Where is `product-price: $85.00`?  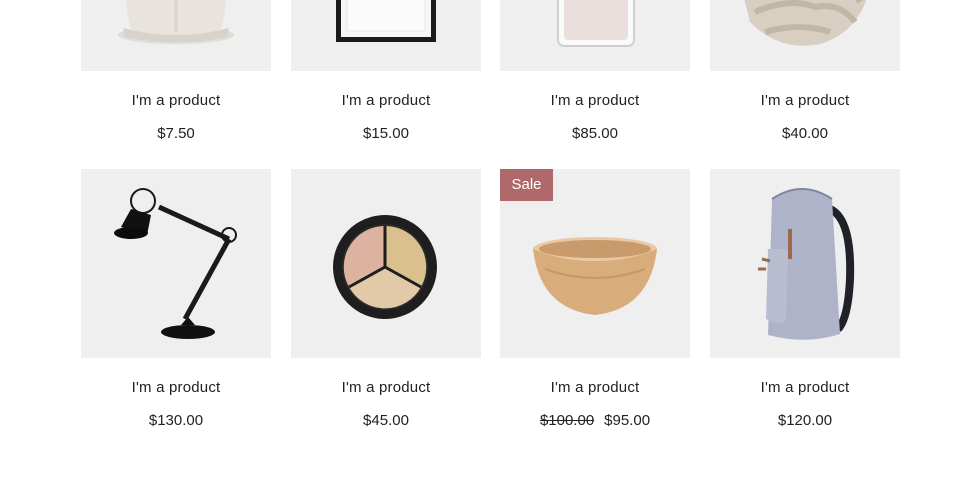
product-price: $85.00 is located at coordinates (595, 133).